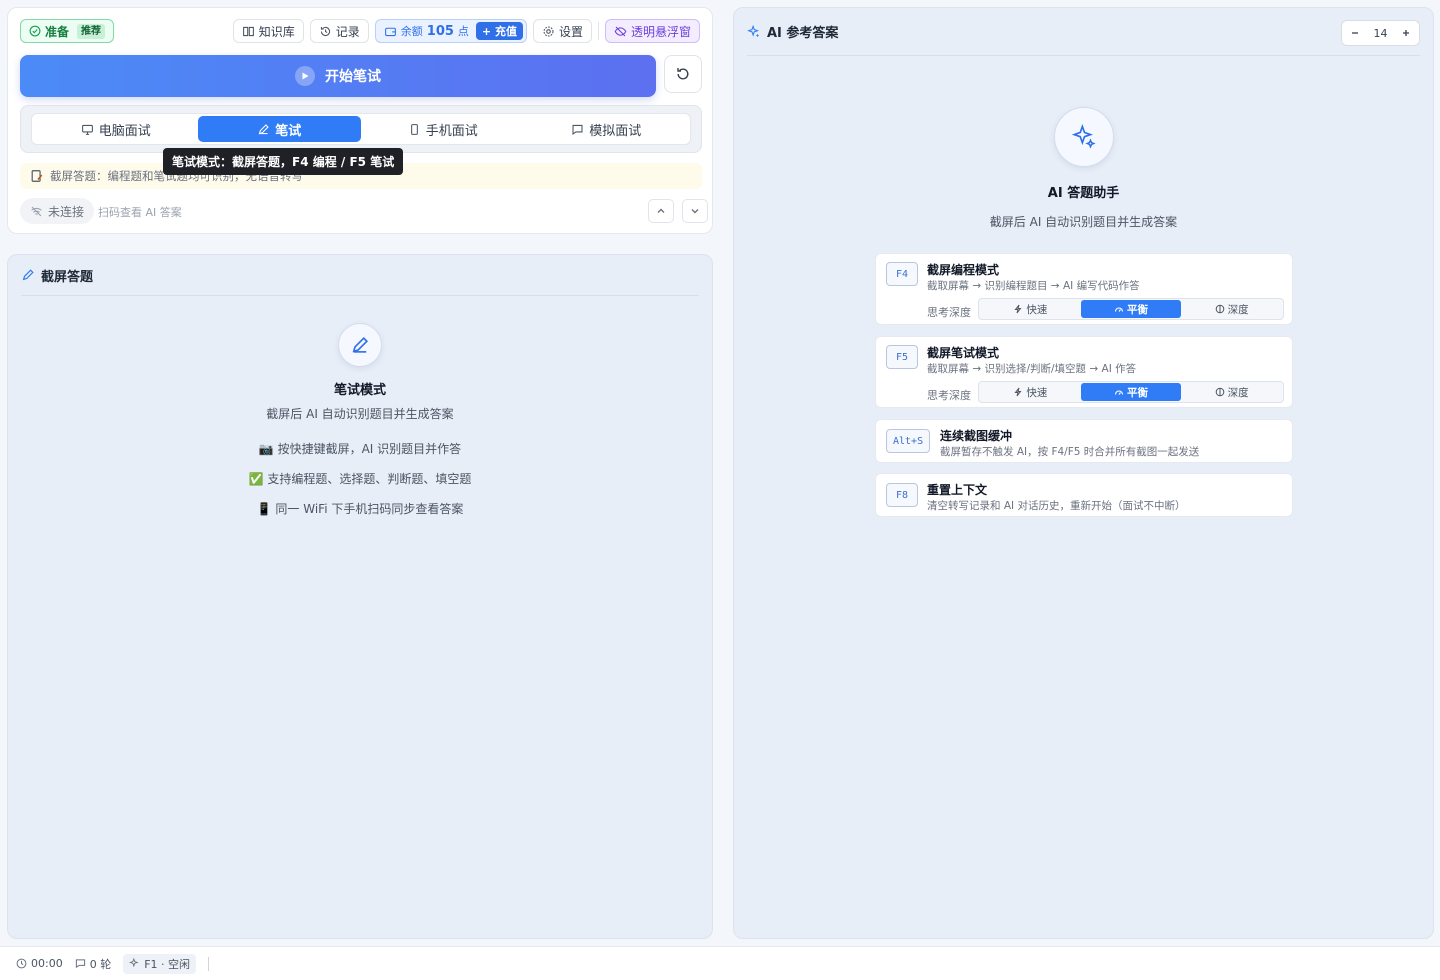  Describe the element at coordinates (124, 131) in the screenshot. I see `tab-desktop-interview-label: 电脑面试` at that location.